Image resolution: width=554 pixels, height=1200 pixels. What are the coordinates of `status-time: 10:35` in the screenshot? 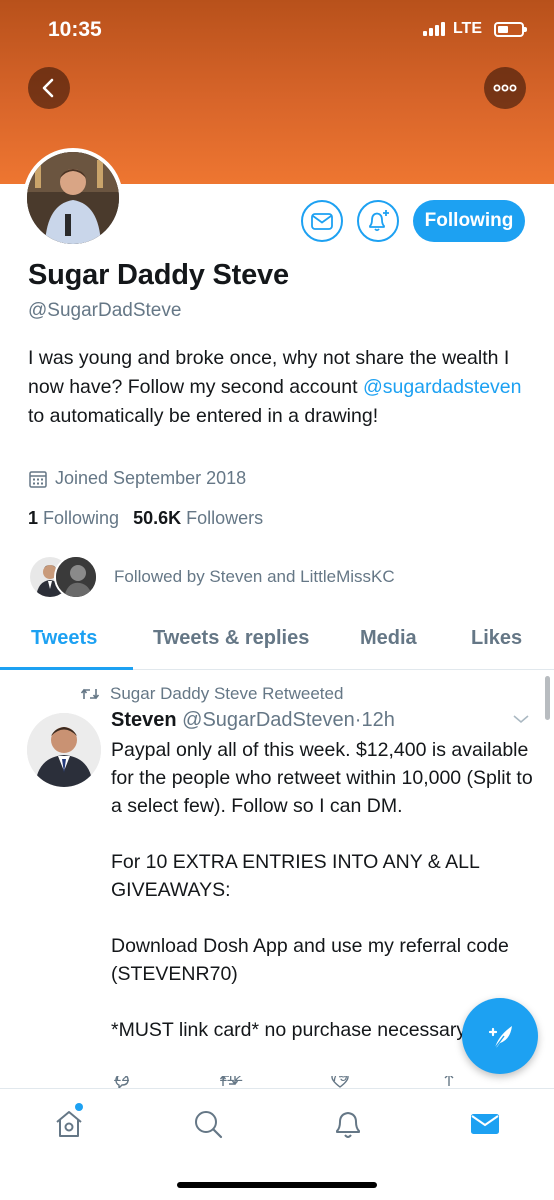 It's located at (75, 29).